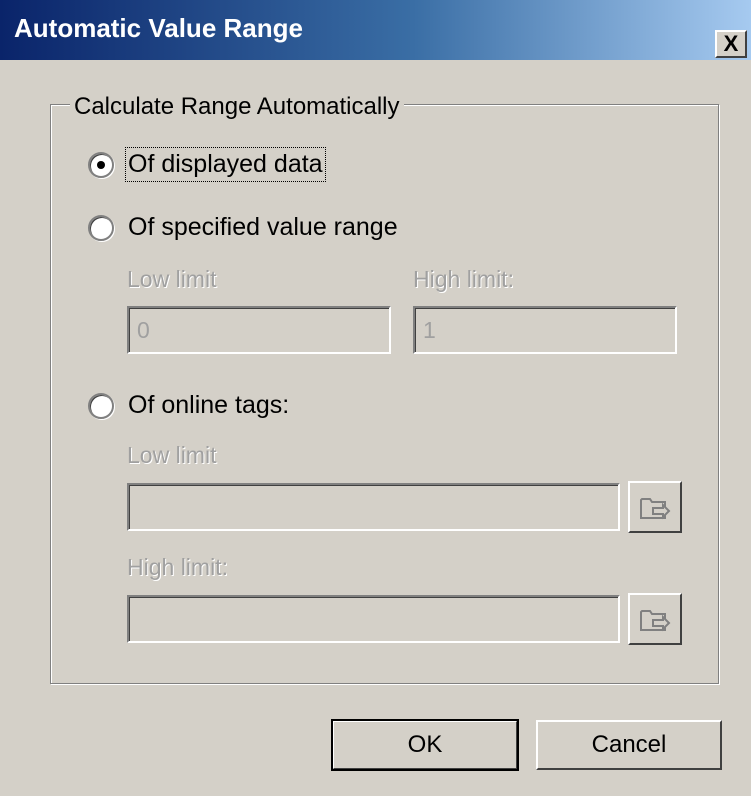  Describe the element at coordinates (425, 745) in the screenshot. I see `ok-button: OK` at that location.